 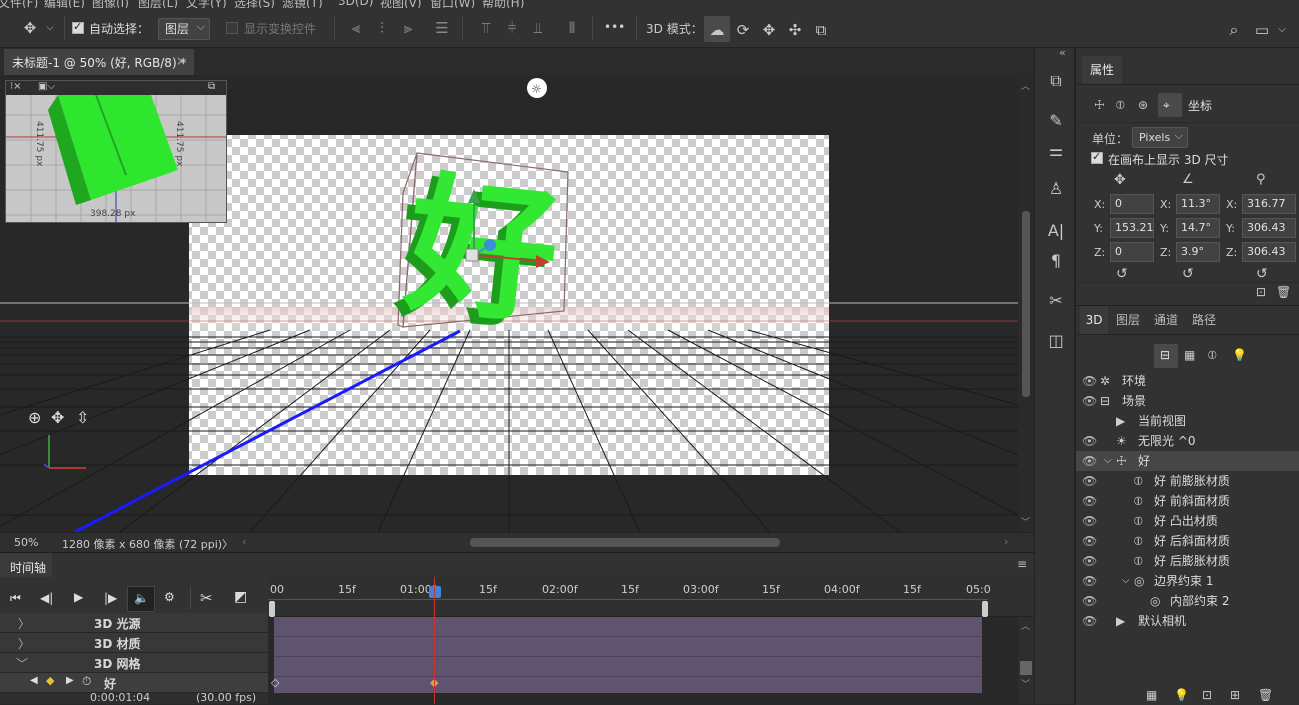 I want to click on layer-row-environment: 👁 ✲ 环境, so click(x=1187, y=381).